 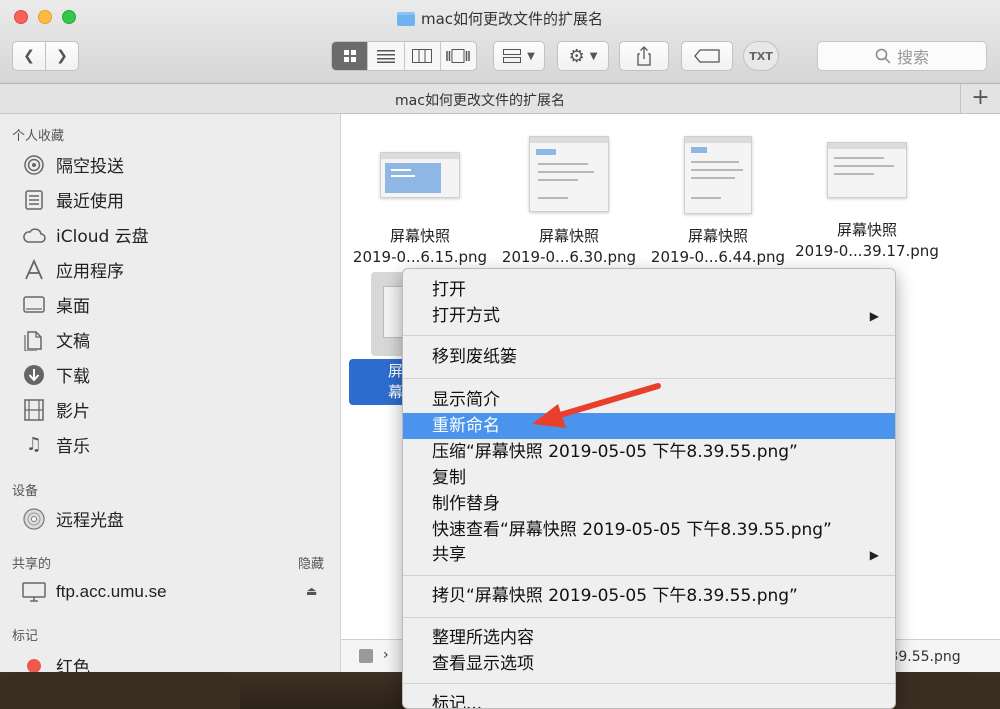 I want to click on menu-item-compress: 压缩“屏幕快照 2019-05-05 下午8.39.55.png”, so click(x=649, y=452).